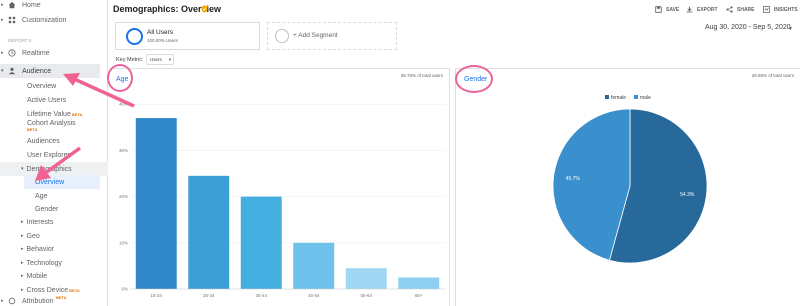  What do you see at coordinates (123, 196) in the screenshot?
I see `y-tick-label: 20%` at bounding box center [123, 196].